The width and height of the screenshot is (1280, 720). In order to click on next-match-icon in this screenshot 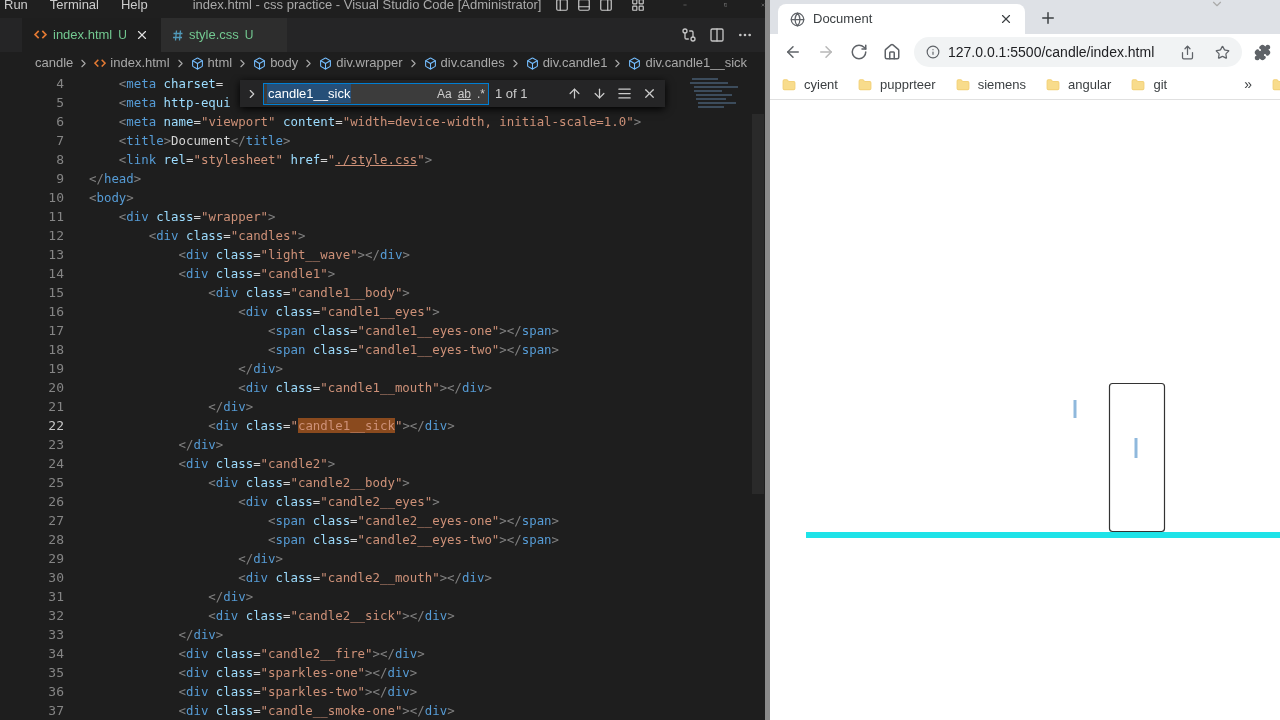, I will do `click(599, 93)`.